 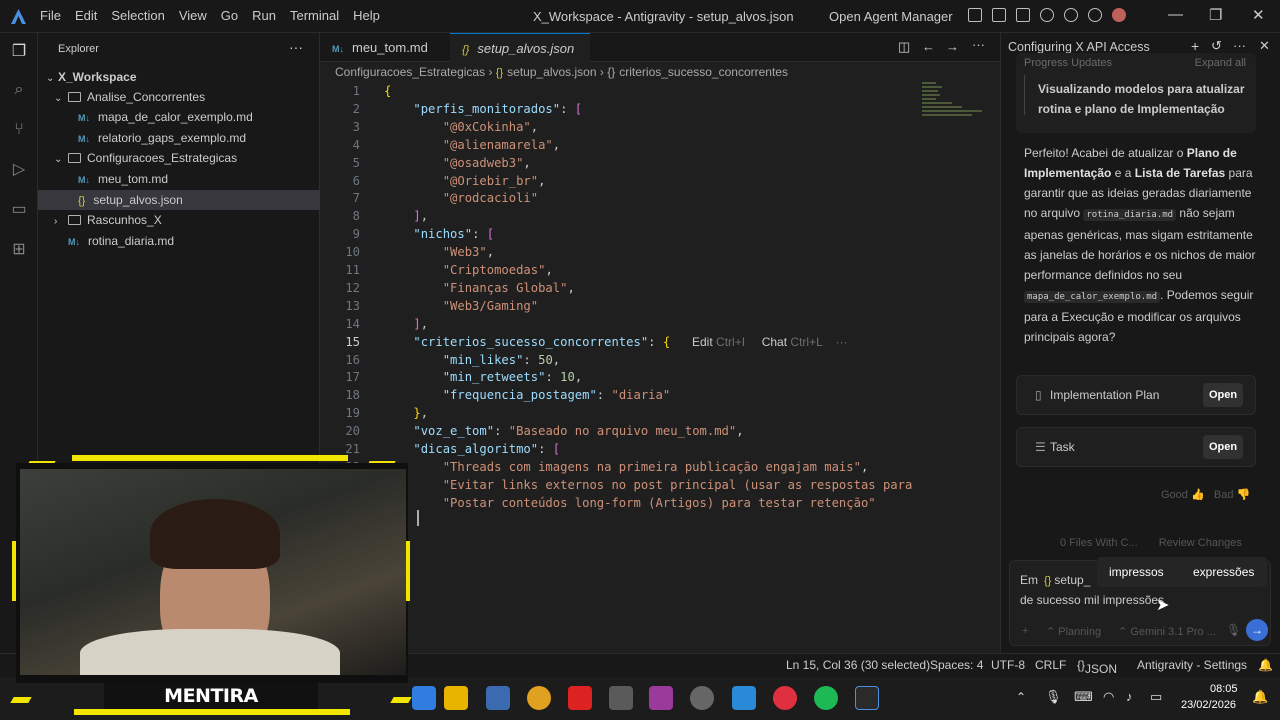 I want to click on menu-help: Help, so click(x=366, y=15).